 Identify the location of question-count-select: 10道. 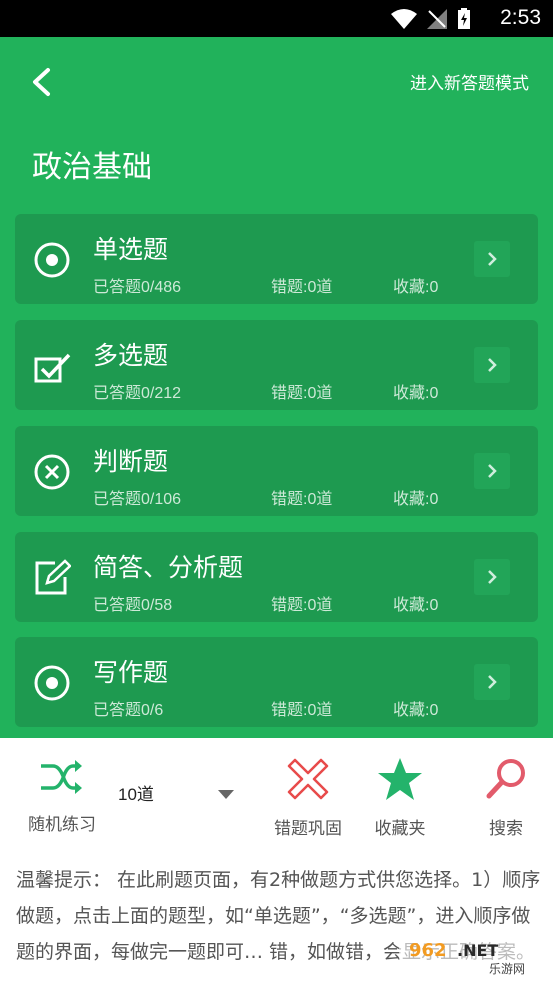
(178, 795).